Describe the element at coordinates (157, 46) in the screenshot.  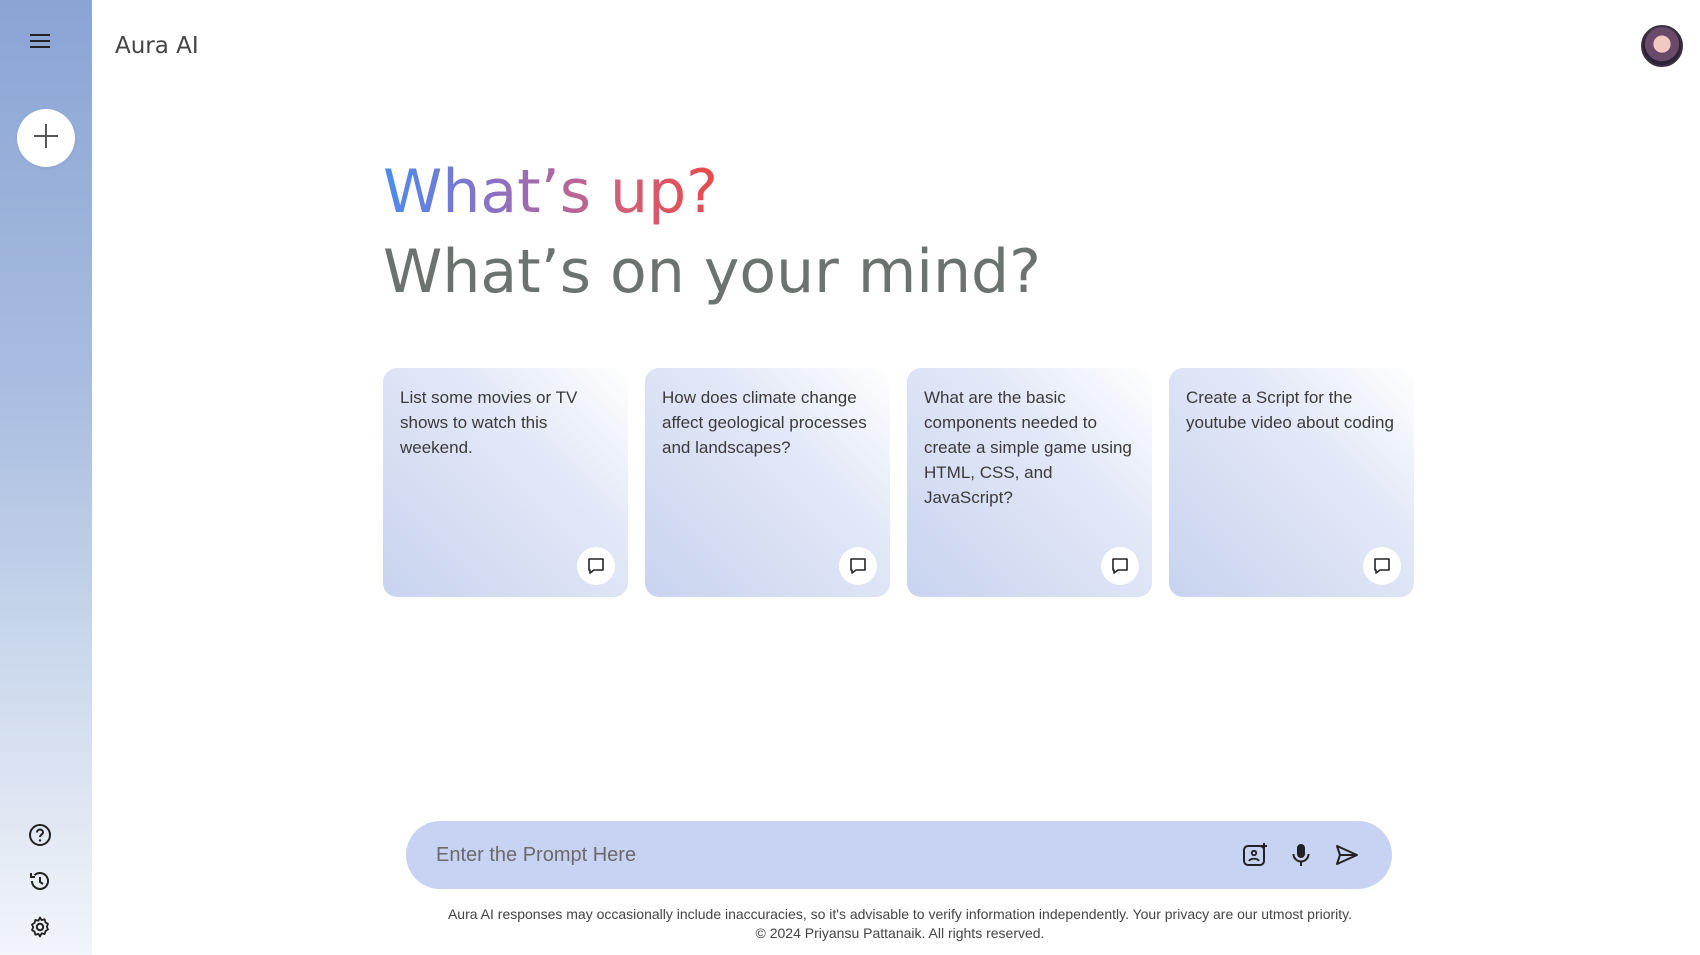
I see `app-title: Aura AI` at that location.